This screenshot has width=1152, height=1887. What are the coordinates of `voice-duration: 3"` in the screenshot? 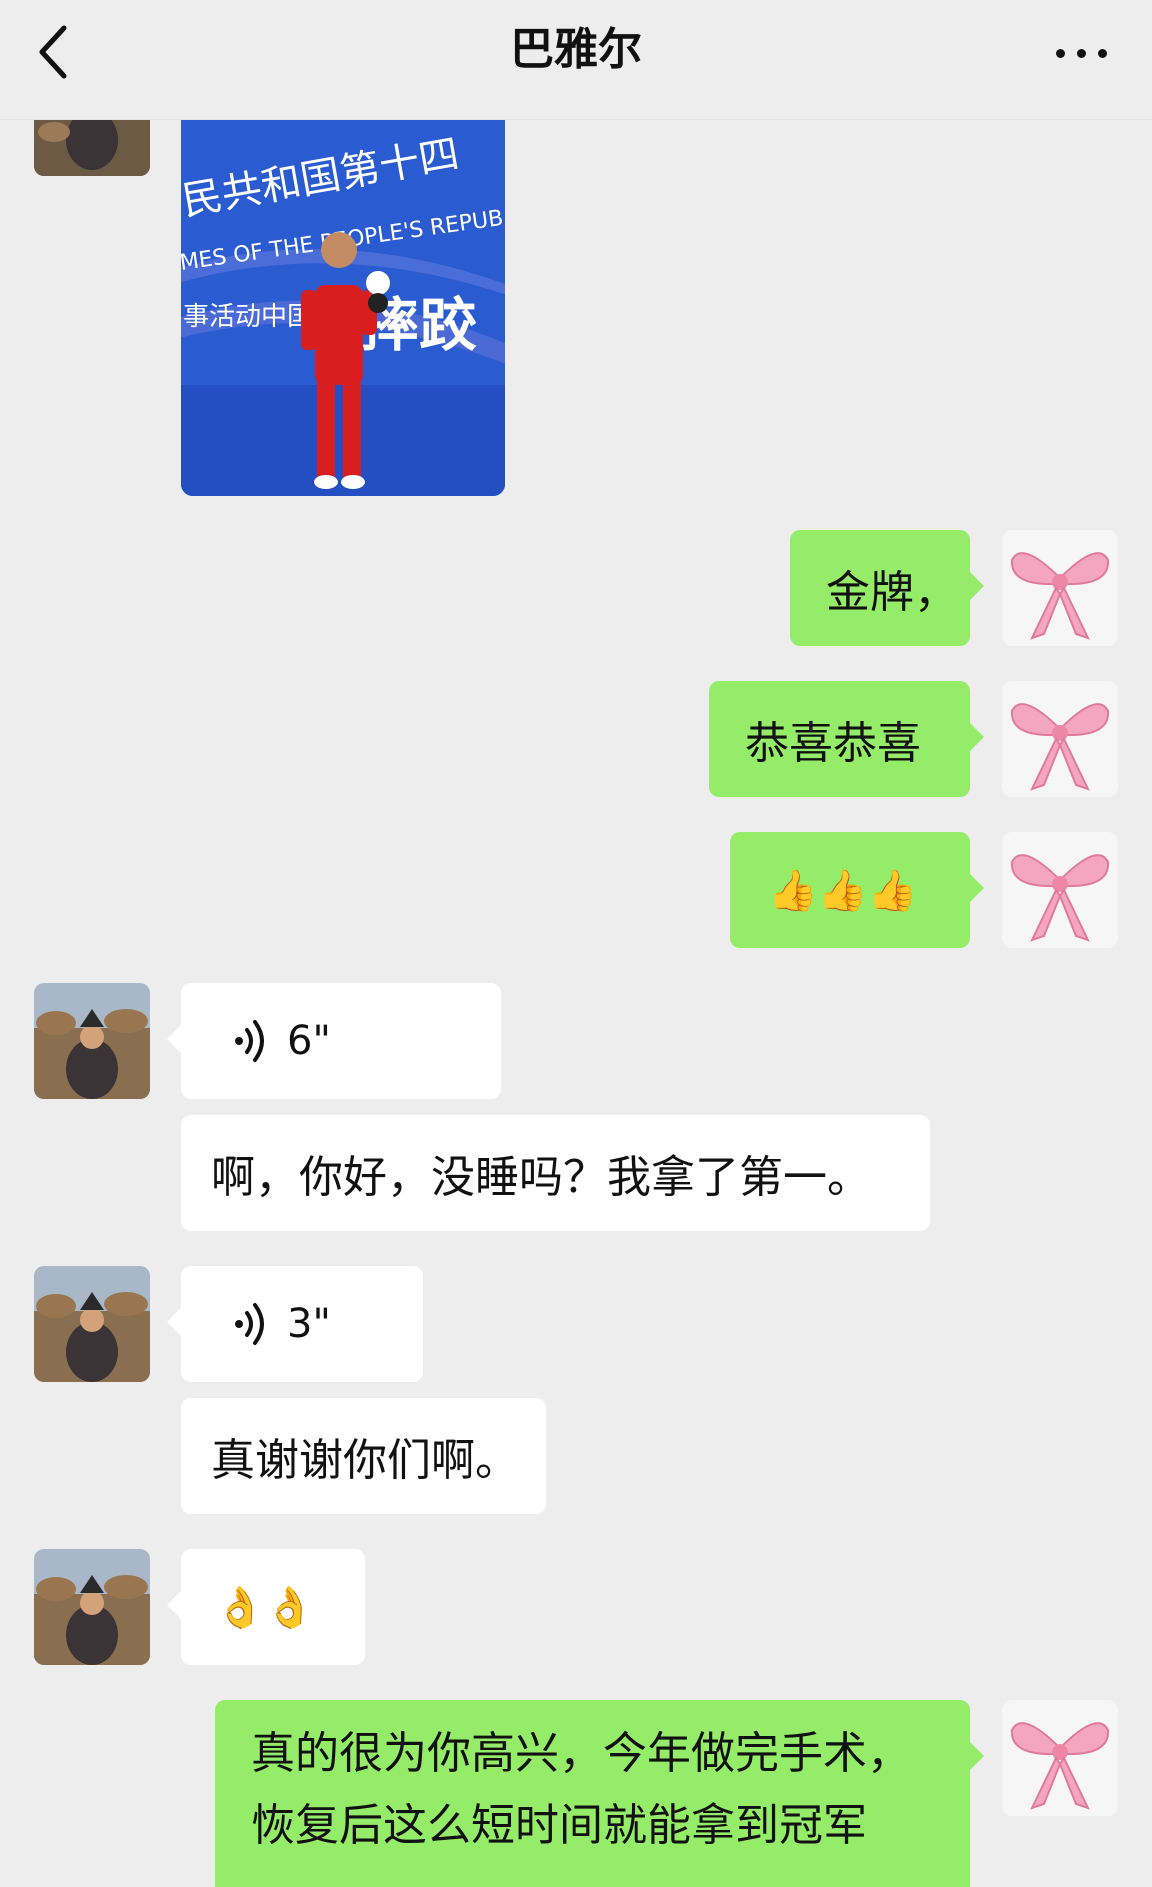 It's located at (309, 1324).